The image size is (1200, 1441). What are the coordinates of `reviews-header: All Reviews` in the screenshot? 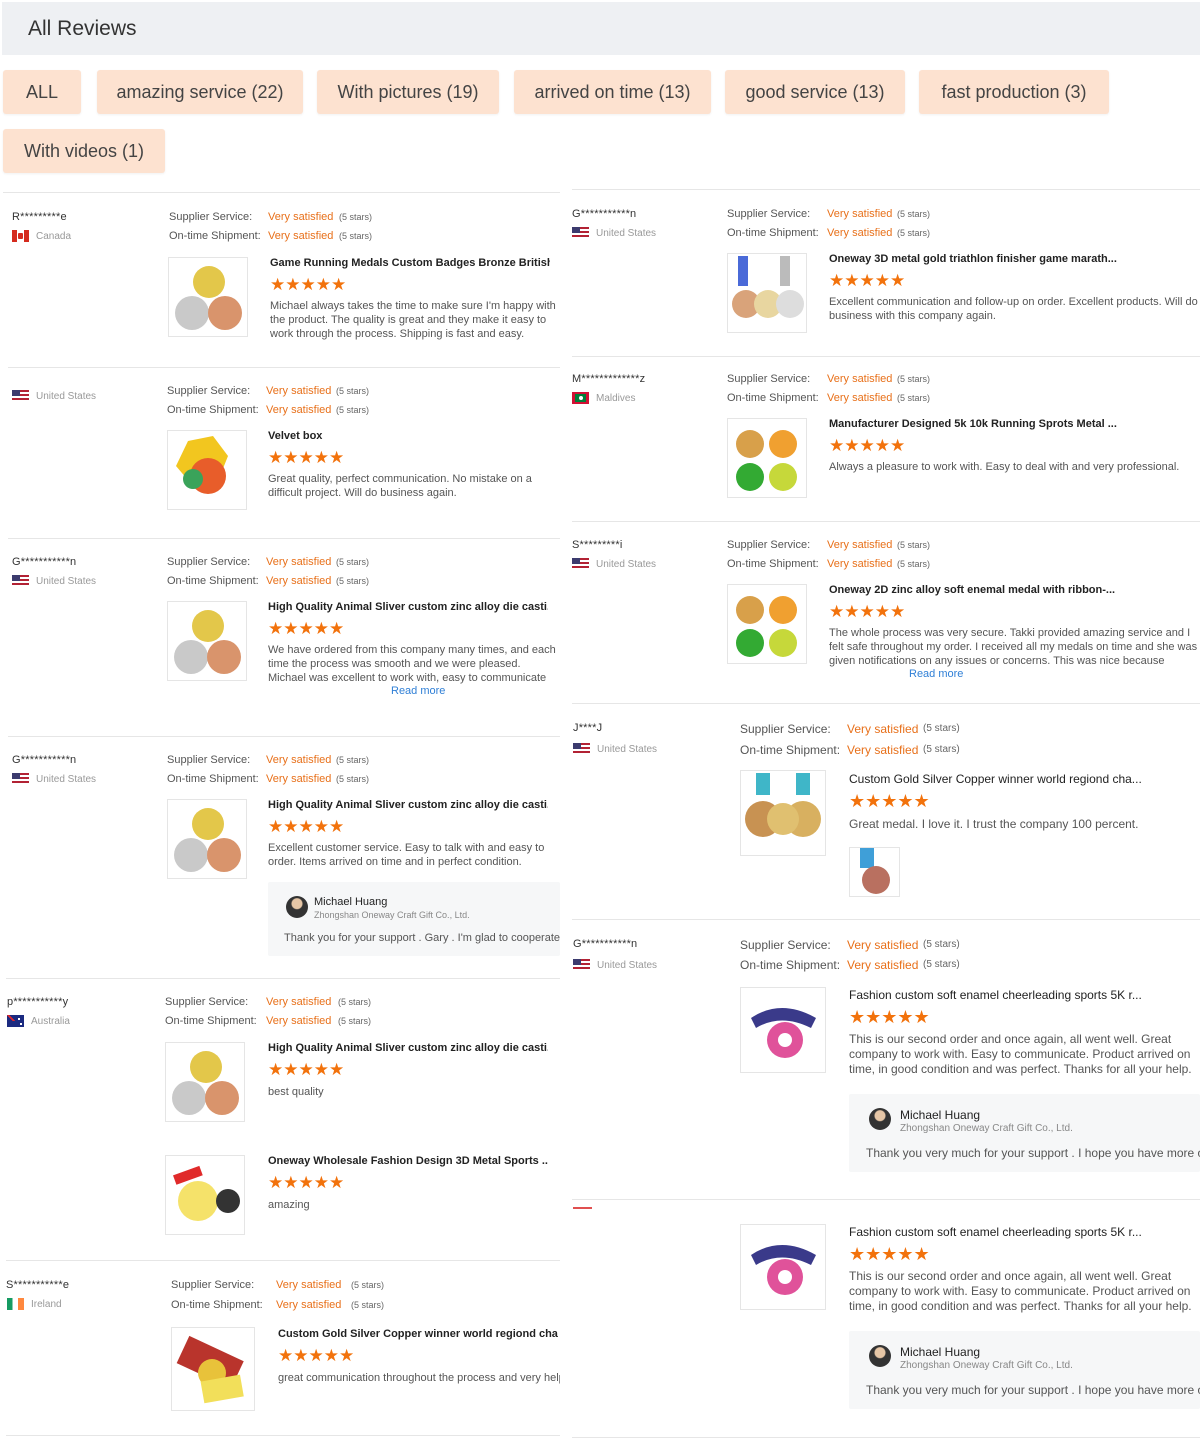 It's located at (601, 28).